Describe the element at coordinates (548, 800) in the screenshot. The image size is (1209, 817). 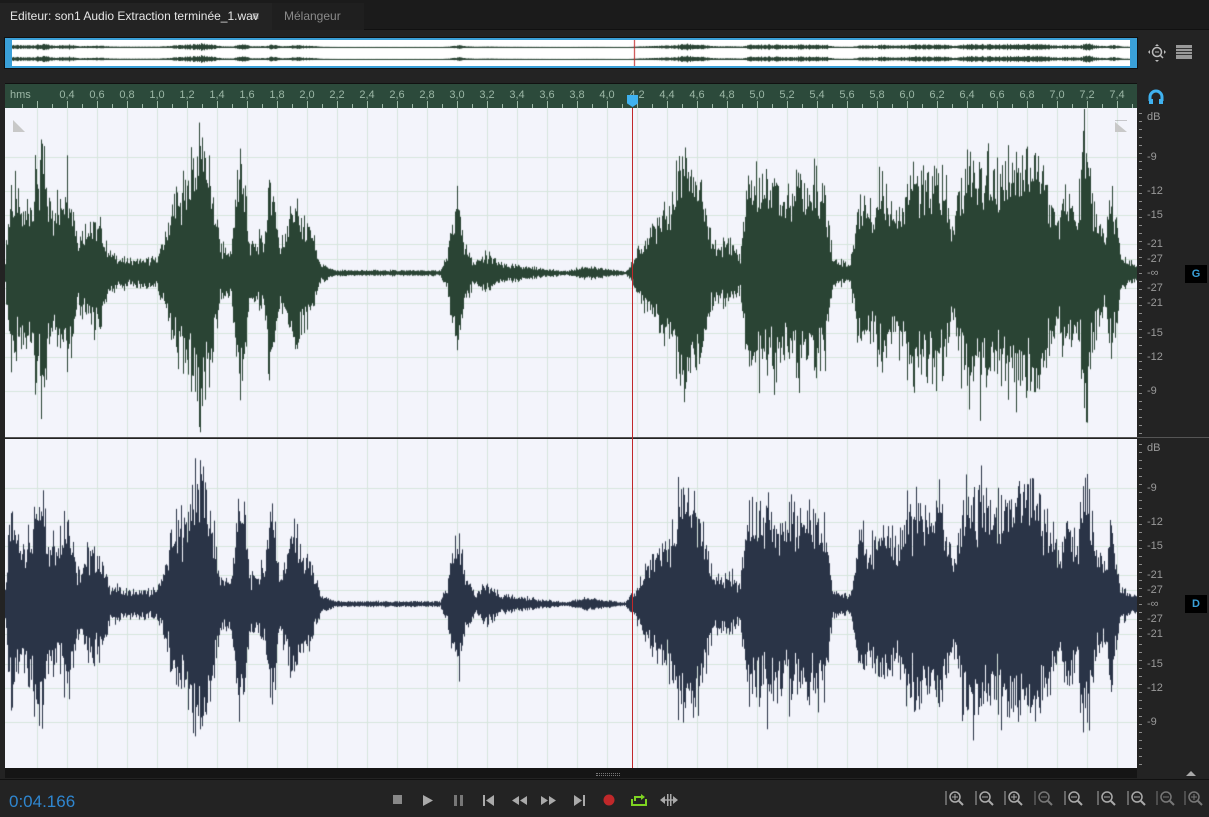
I see `fast-forward-button` at that location.